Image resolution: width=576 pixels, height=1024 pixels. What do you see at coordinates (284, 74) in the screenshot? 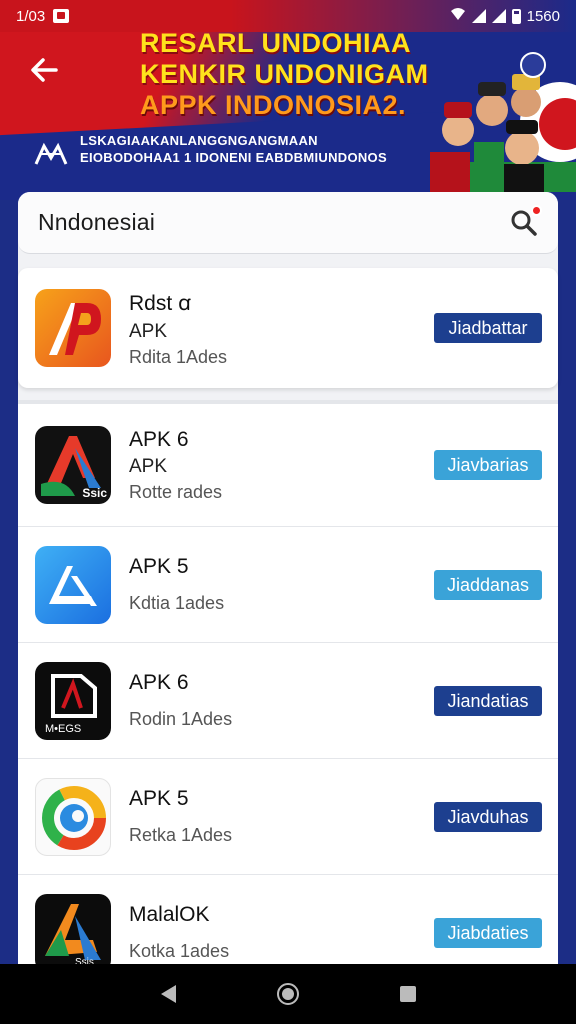
I see `banner-title-line2: KENKIR UNDONIGAM` at bounding box center [284, 74].